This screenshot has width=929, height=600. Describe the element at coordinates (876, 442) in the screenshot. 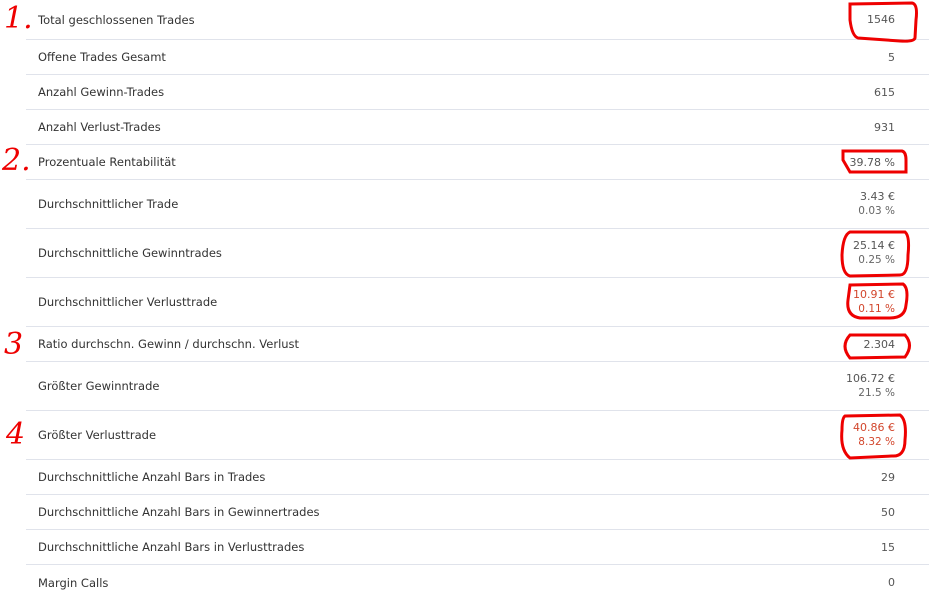

I see `value-percent: 8.32 %` at that location.